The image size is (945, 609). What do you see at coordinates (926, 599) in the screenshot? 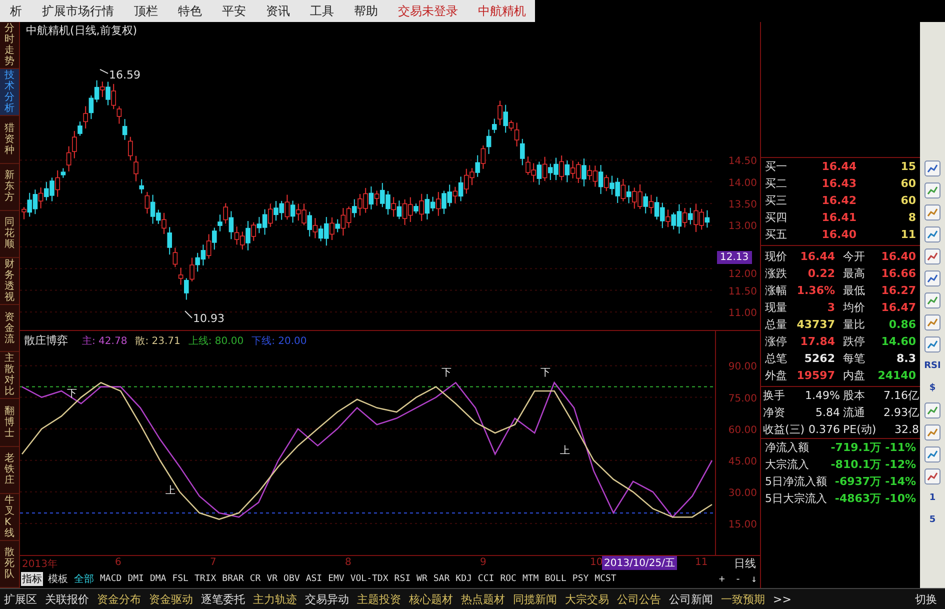
I see `switch-button: 切换` at bounding box center [926, 599].